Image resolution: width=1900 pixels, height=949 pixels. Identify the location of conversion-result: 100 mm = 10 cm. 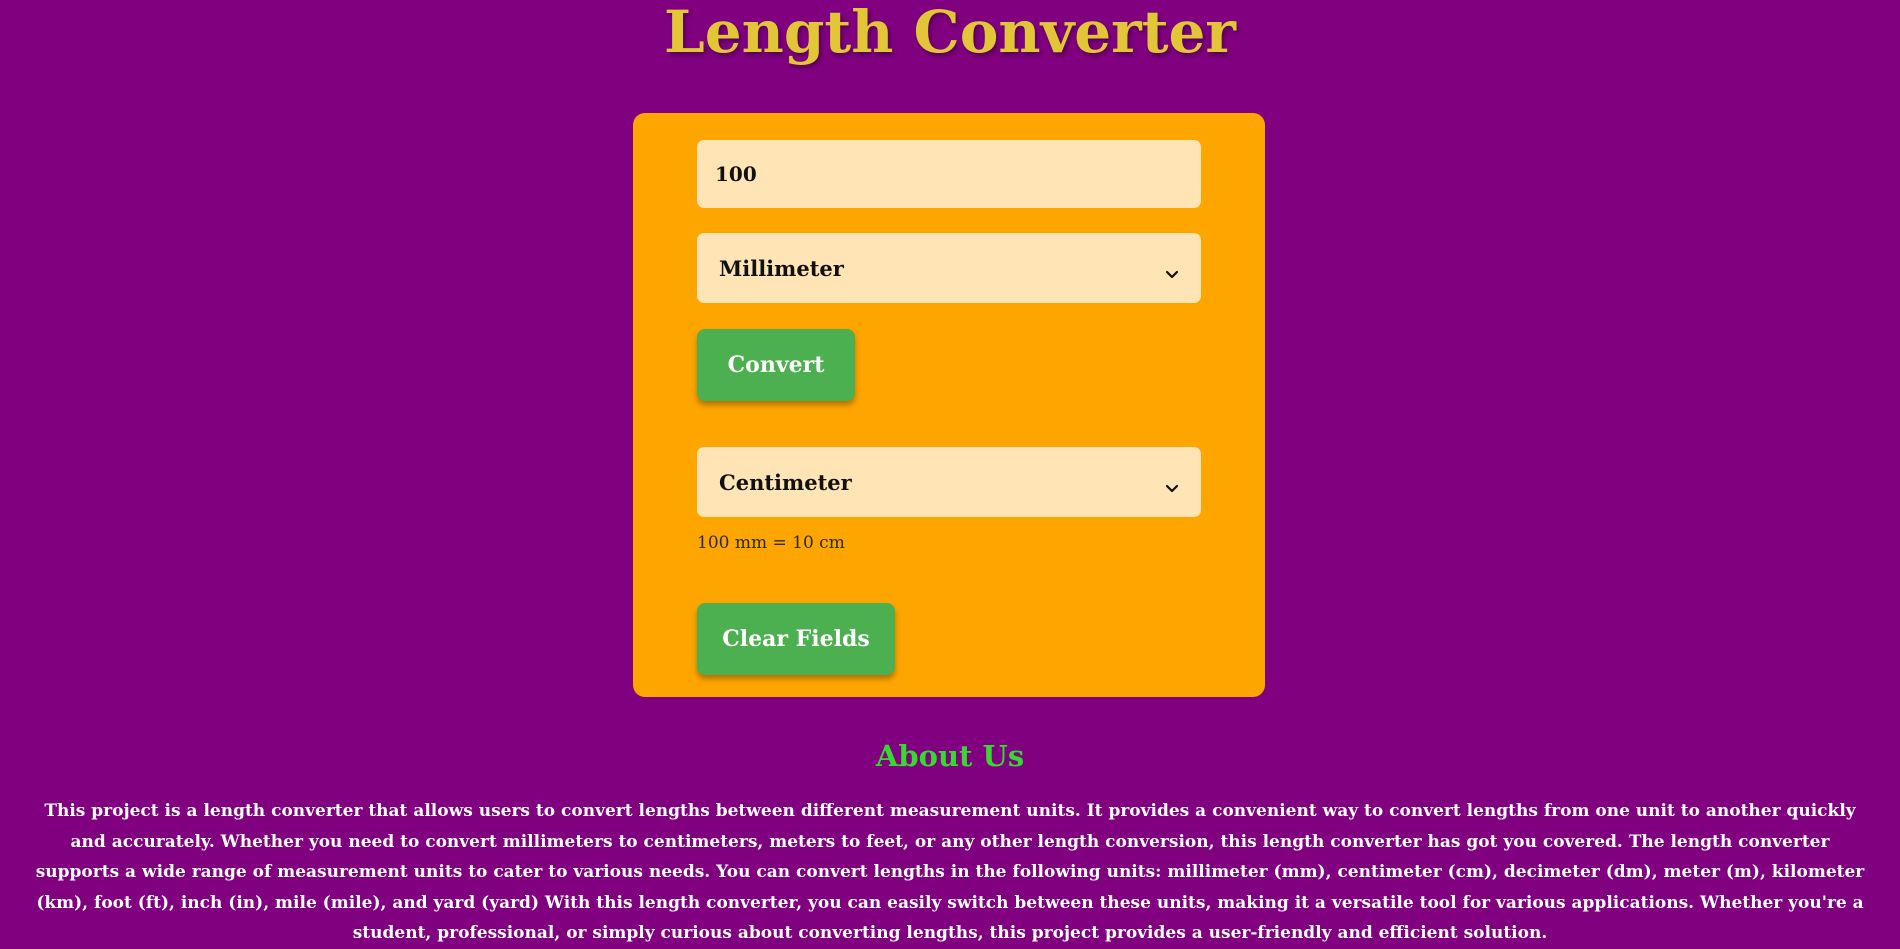
(771, 543).